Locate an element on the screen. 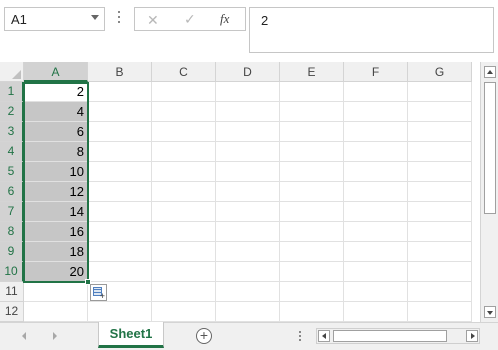 Image resolution: width=498 pixels, height=350 pixels. column-header-b: B is located at coordinates (120, 72).